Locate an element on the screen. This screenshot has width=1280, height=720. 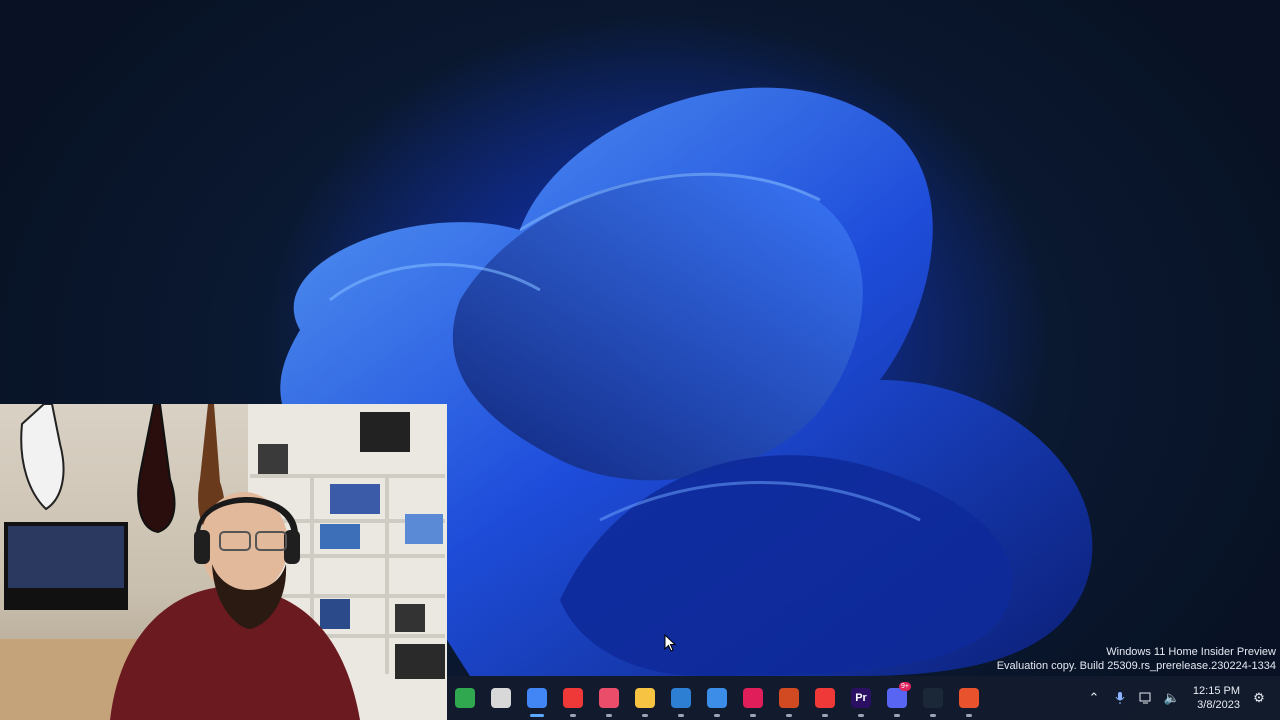
taskbar-chrome-button is located at coordinates (537, 698).